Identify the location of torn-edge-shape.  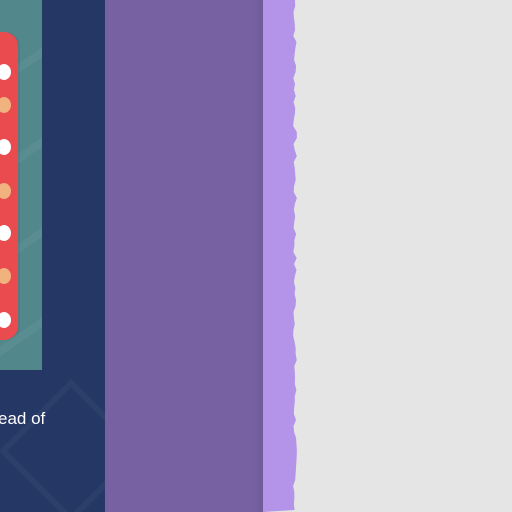
(280, 256).